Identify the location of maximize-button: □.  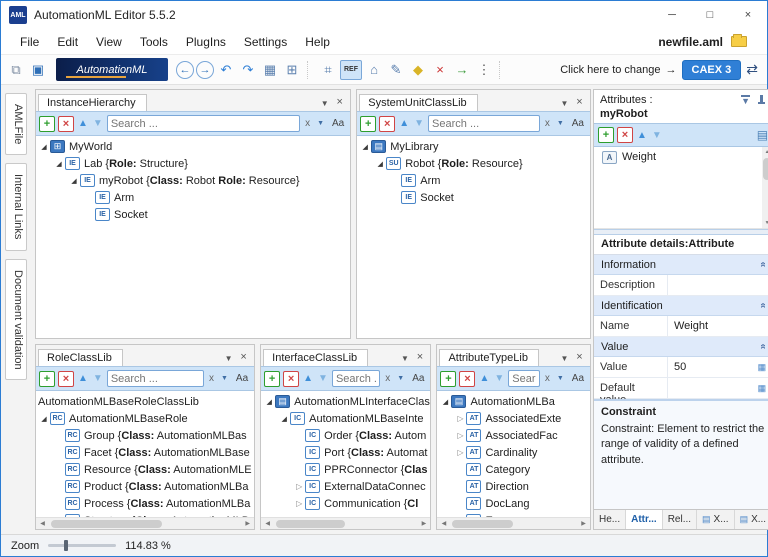
(710, 15).